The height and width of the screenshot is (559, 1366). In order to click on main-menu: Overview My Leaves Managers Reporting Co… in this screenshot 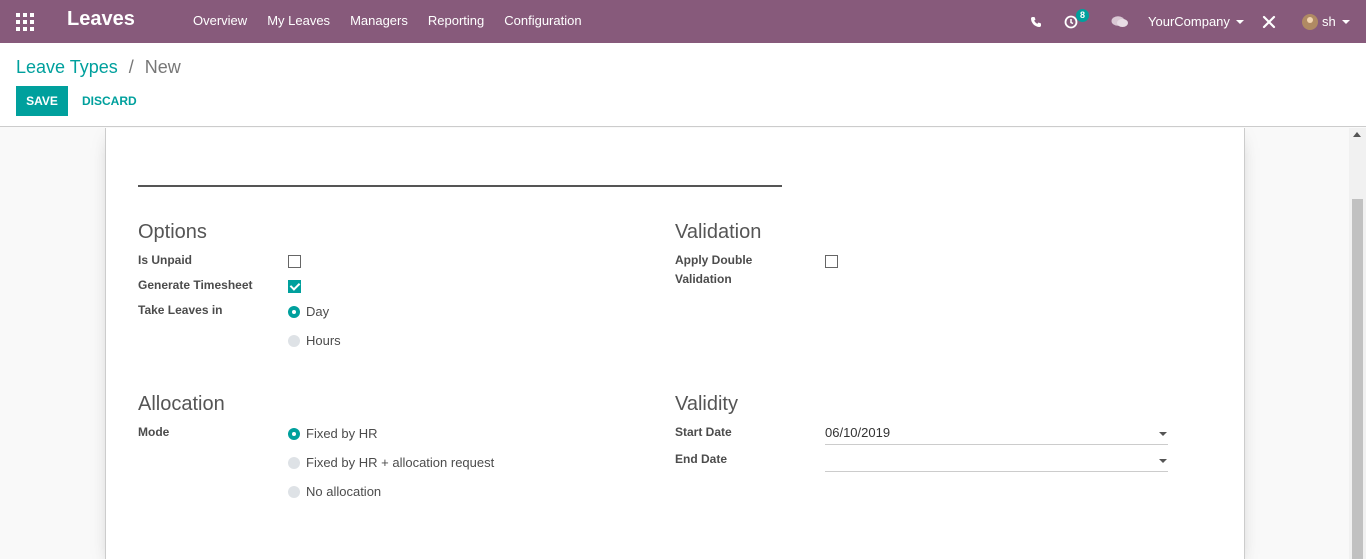, I will do `click(397, 20)`.